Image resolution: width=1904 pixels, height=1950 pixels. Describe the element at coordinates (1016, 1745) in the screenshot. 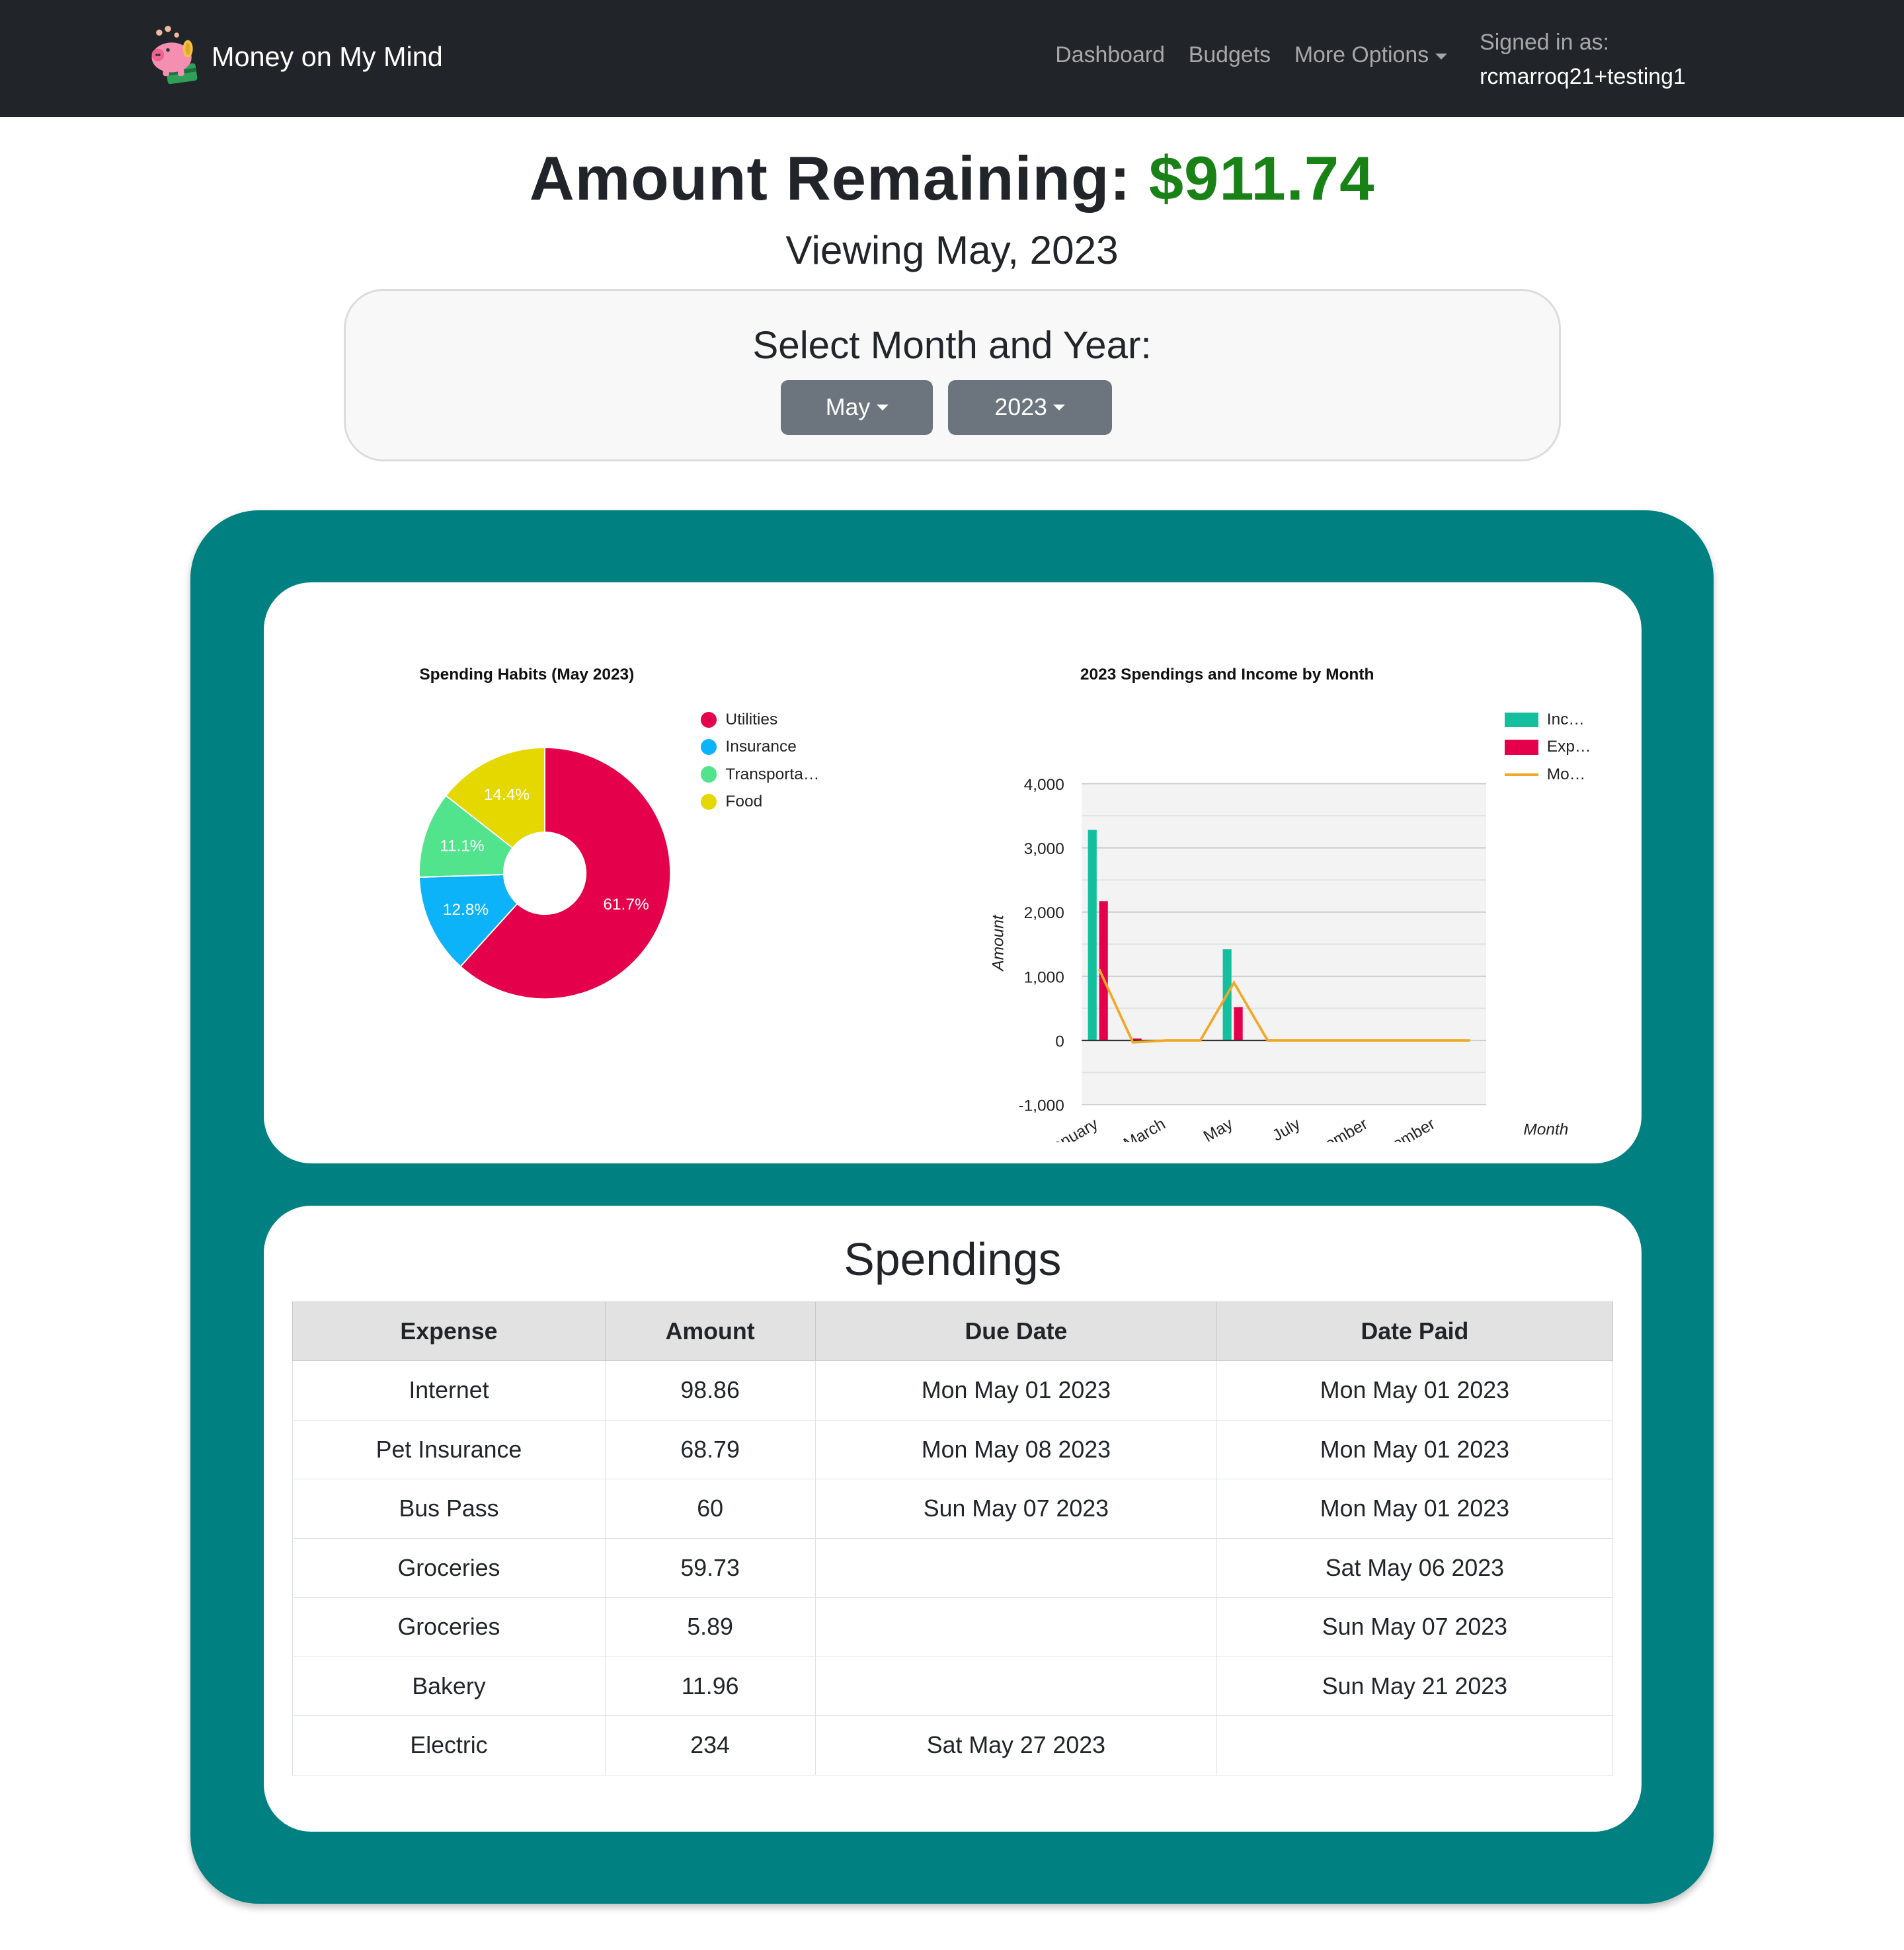

I see `cell-due-date: Sat May 27 2023` at that location.